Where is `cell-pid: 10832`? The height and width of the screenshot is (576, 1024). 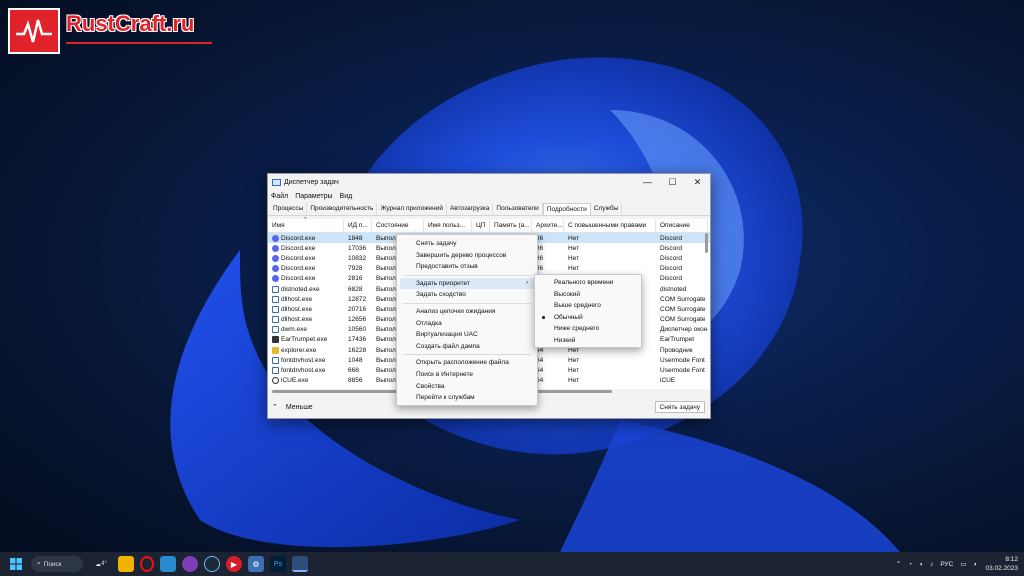 cell-pid: 10832 is located at coordinates (357, 258).